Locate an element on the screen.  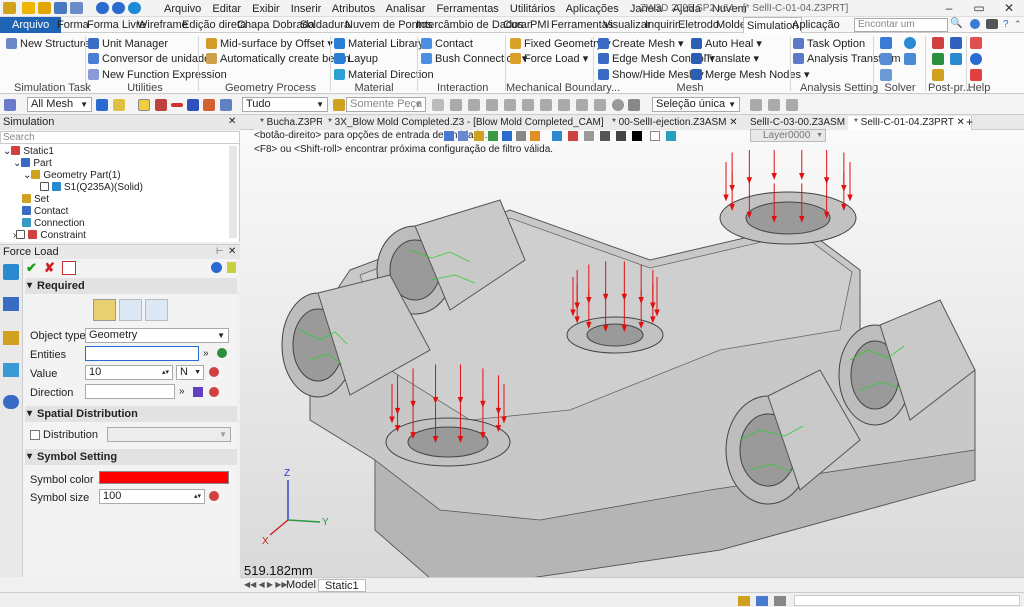
tree-item-geometry-part: ⌄ Geometry Part(1) is located at coordinates (72, 176).